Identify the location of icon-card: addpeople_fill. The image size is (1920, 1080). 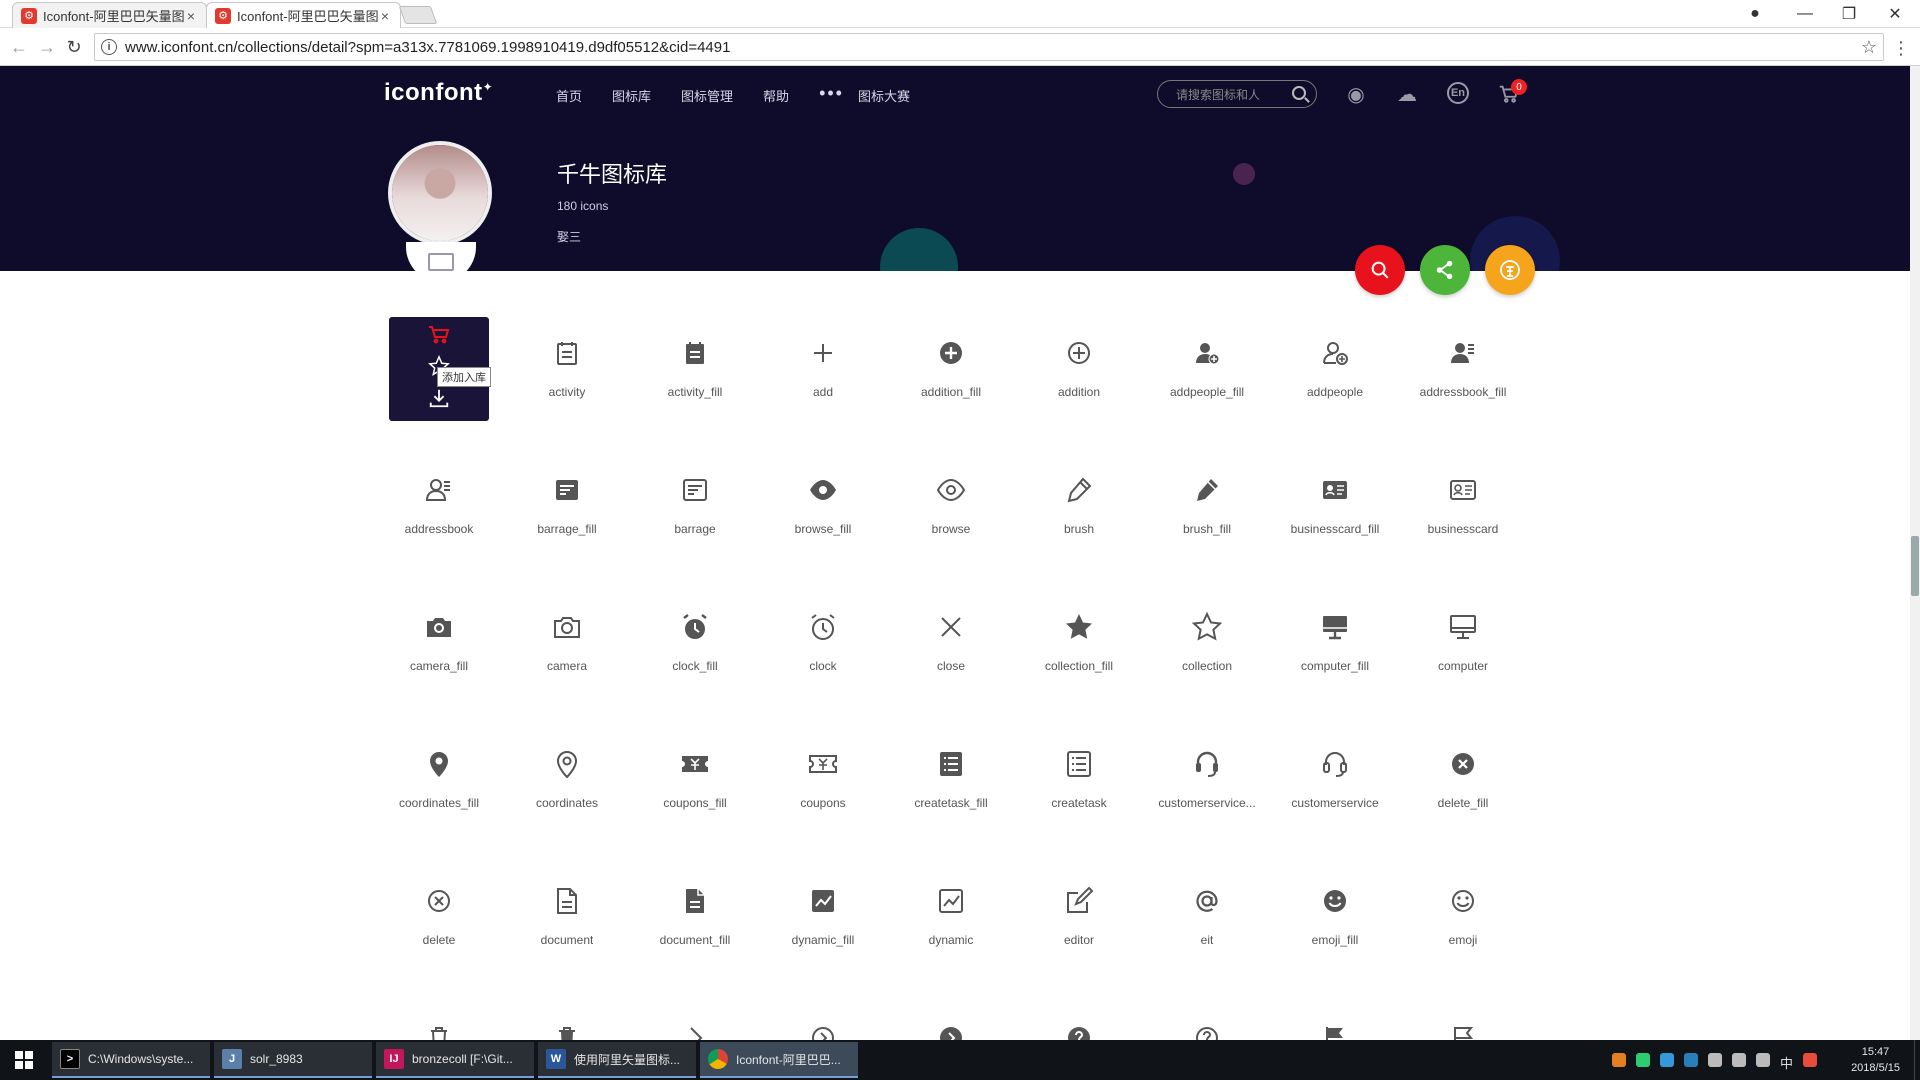
(1207, 369).